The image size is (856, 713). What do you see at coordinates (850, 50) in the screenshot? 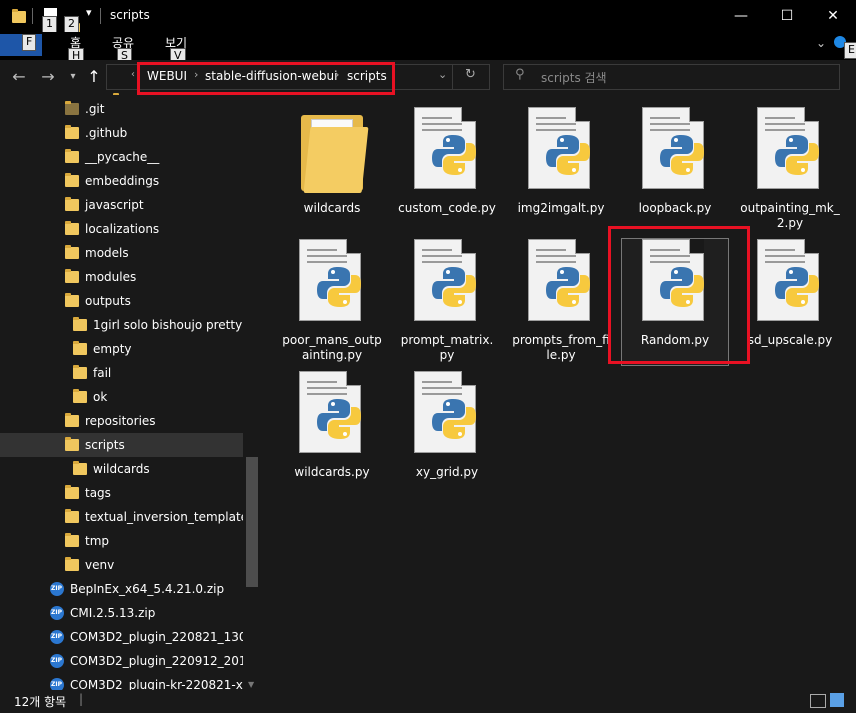
I see `keytip-help: E` at bounding box center [850, 50].